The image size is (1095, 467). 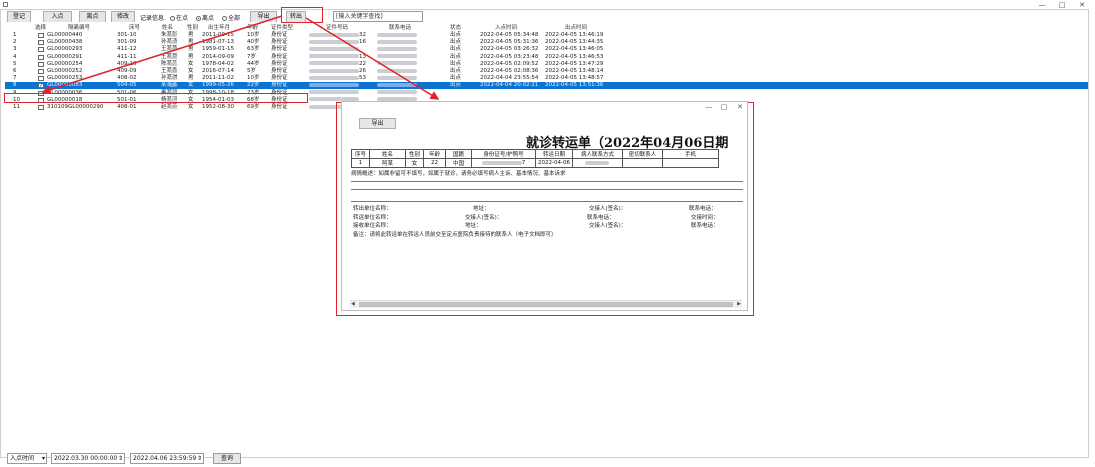 I want to click on from-datetime-input: 2022.03.30 00:00:00 ⇕, so click(x=88, y=458).